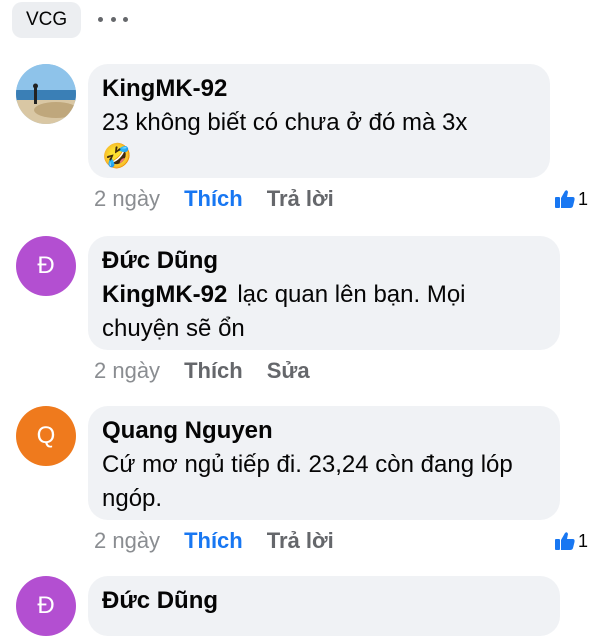 The image size is (600, 636). What do you see at coordinates (285, 122) in the screenshot?
I see `comment-text: 23 không biết có chưa ở đó mà 3x` at bounding box center [285, 122].